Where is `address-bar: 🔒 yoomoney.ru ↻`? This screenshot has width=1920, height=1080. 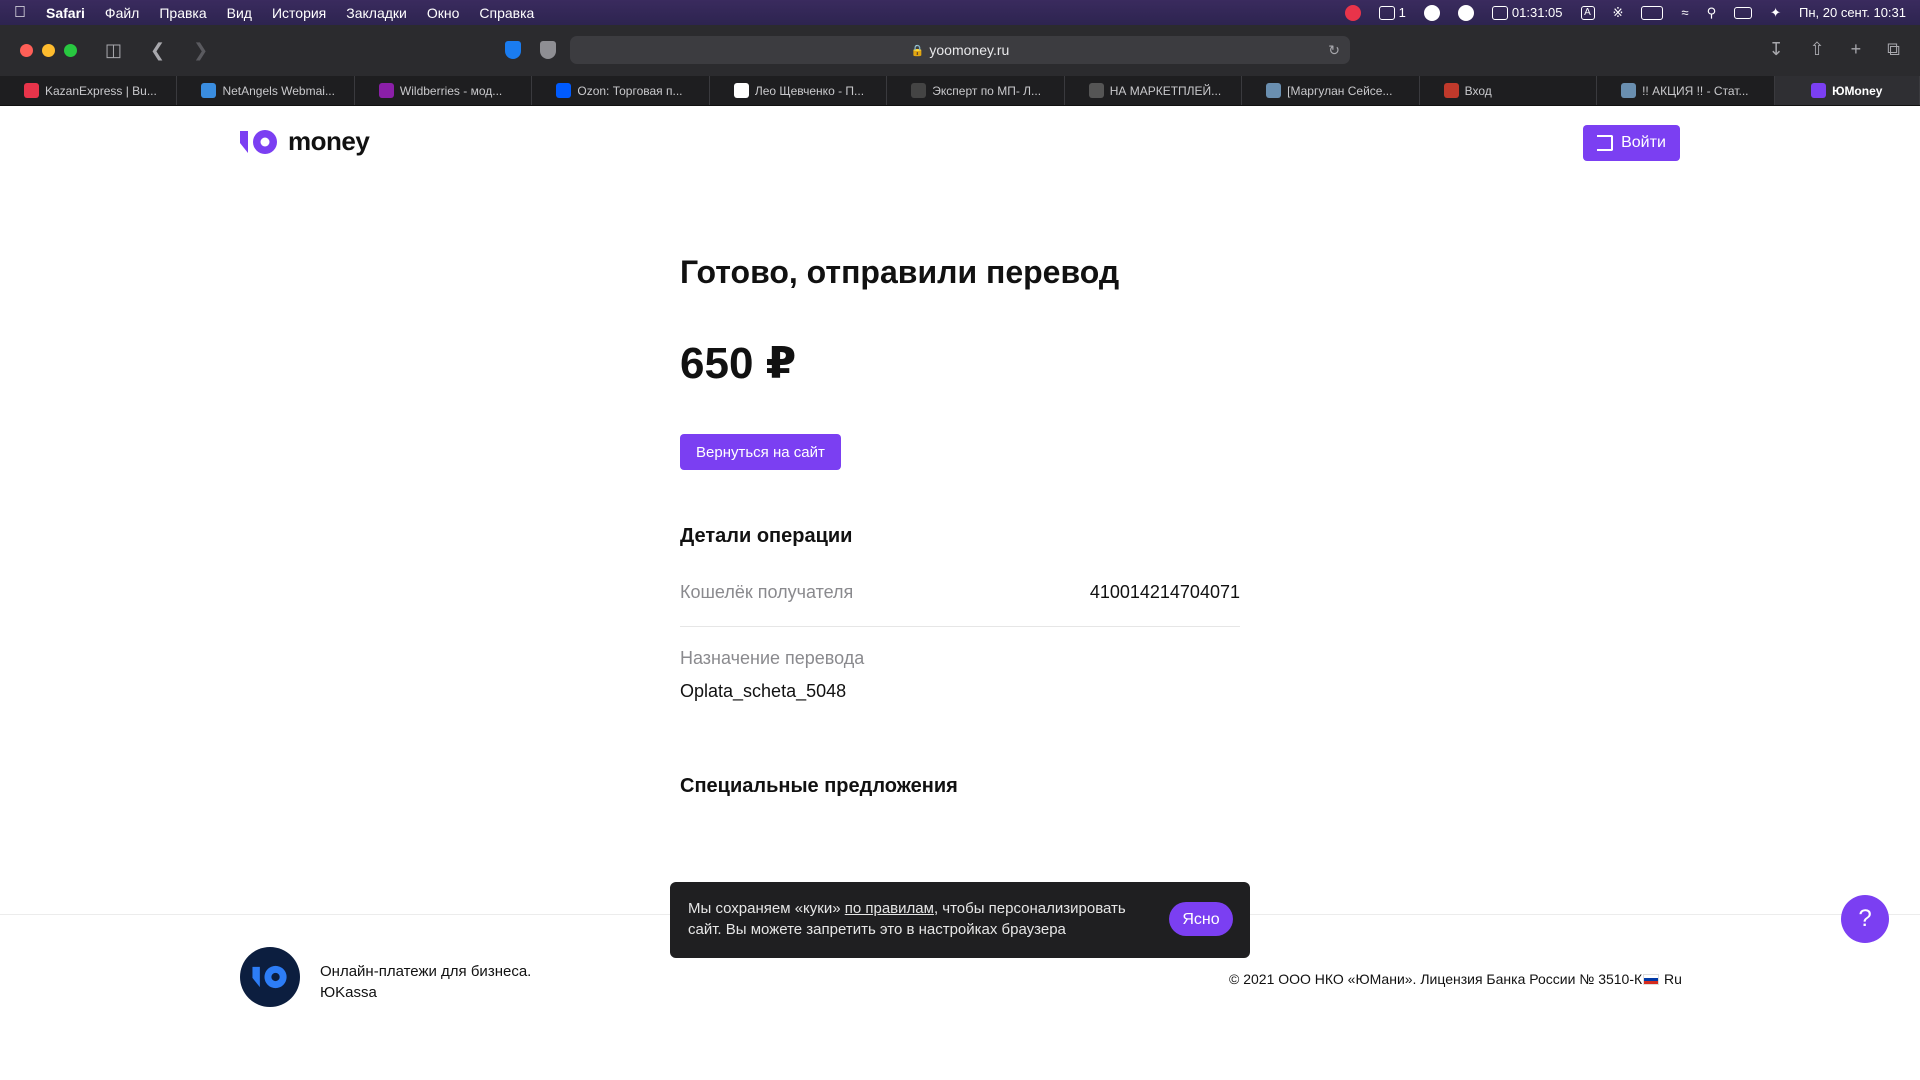
address-bar: 🔒 yoomoney.ru ↻ is located at coordinates (960, 50).